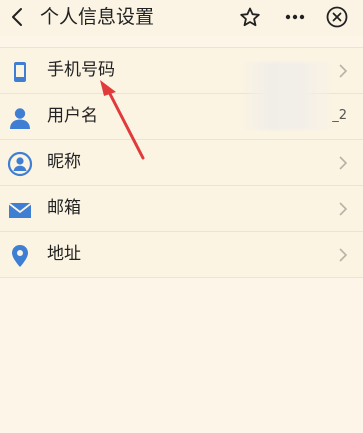  Describe the element at coordinates (181, 163) in the screenshot. I see `settings-item-nickname: 昵称` at that location.